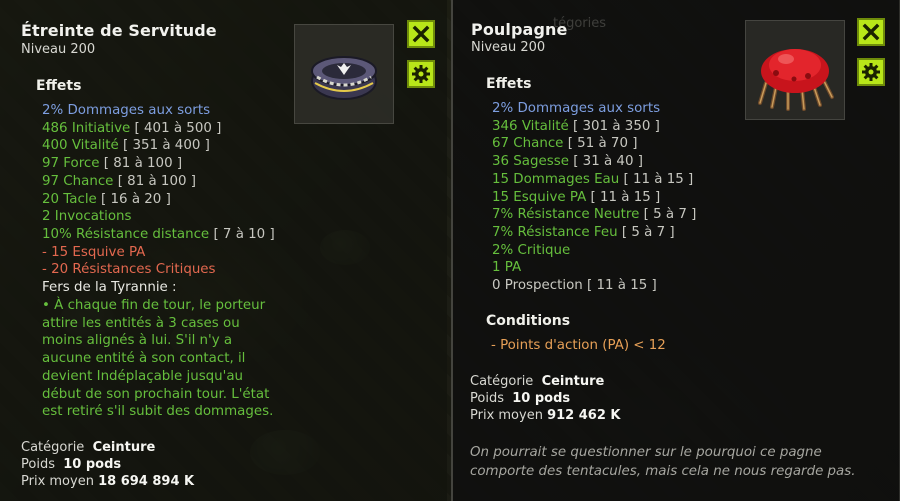 The image size is (900, 501). I want to click on effect-text: - 20 Résistances Critiques, so click(129, 270).